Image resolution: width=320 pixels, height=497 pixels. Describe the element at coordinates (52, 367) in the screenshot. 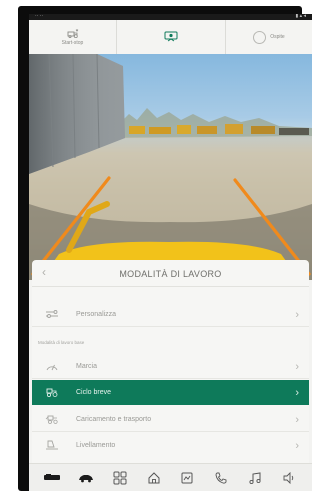

I see `gauge-icon` at that location.